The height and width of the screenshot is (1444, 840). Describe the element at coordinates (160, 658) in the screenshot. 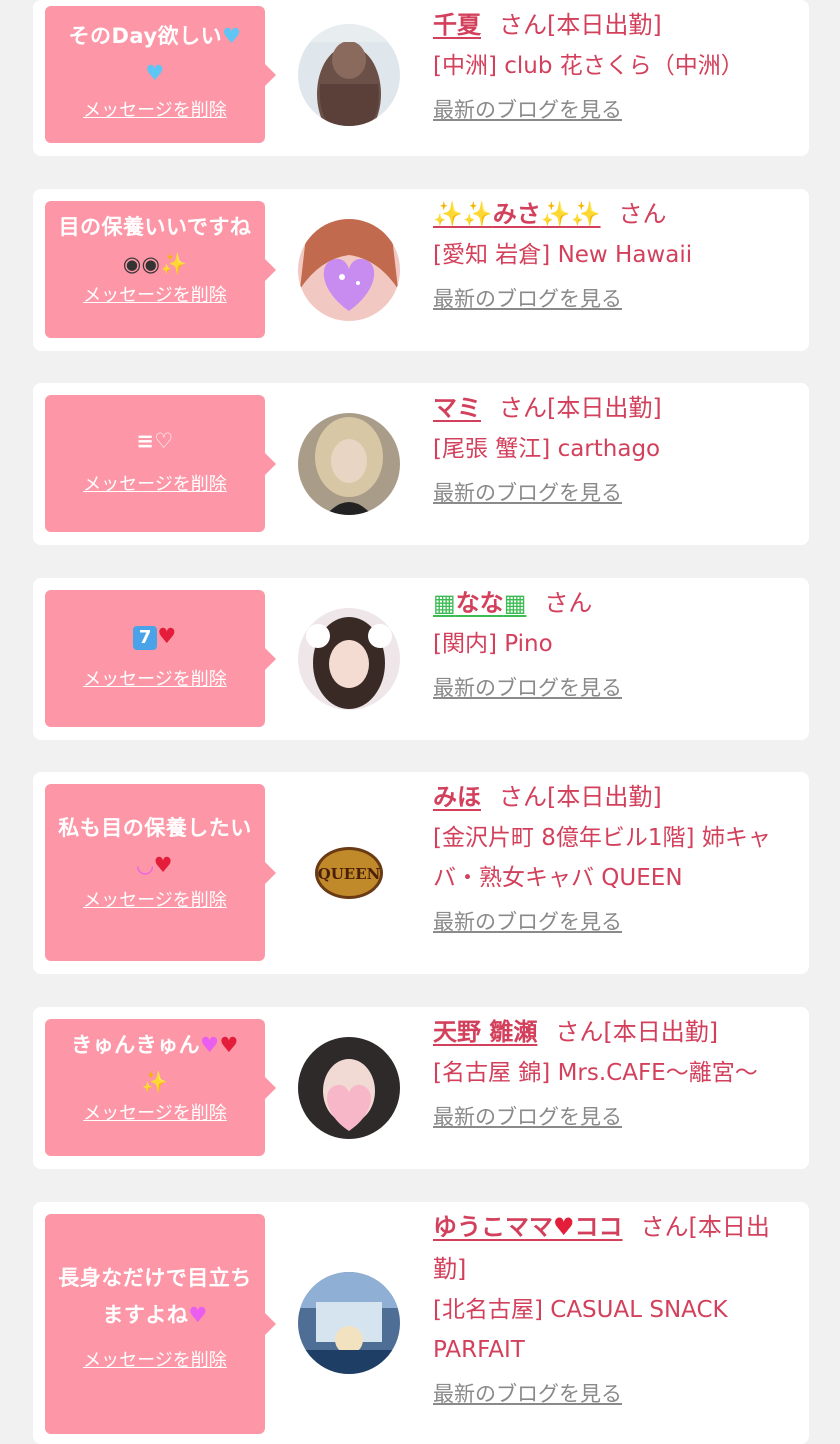

I see `message-bubble: 7 ♥ メッセージを削除` at that location.